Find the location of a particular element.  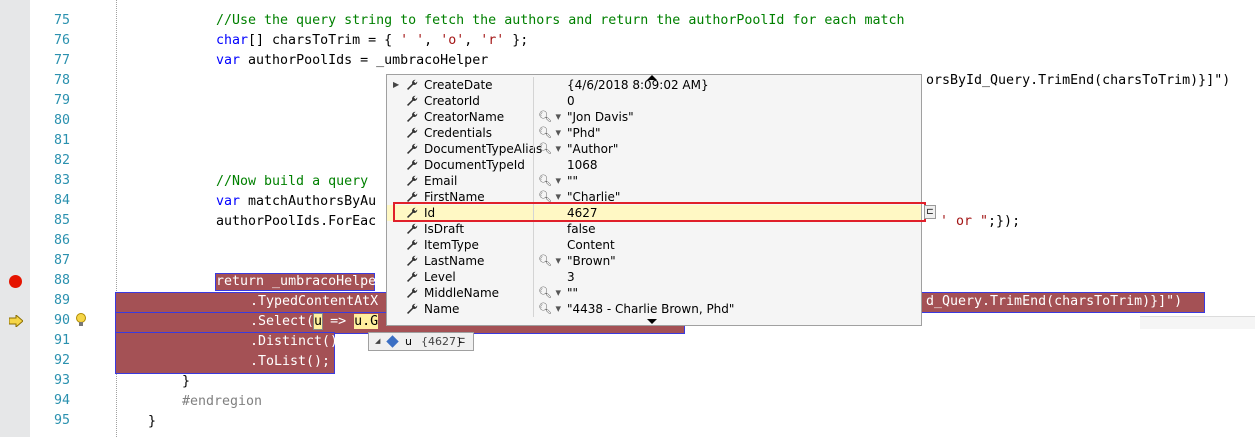

code-line-92: .ToList(); is located at coordinates (290, 362).